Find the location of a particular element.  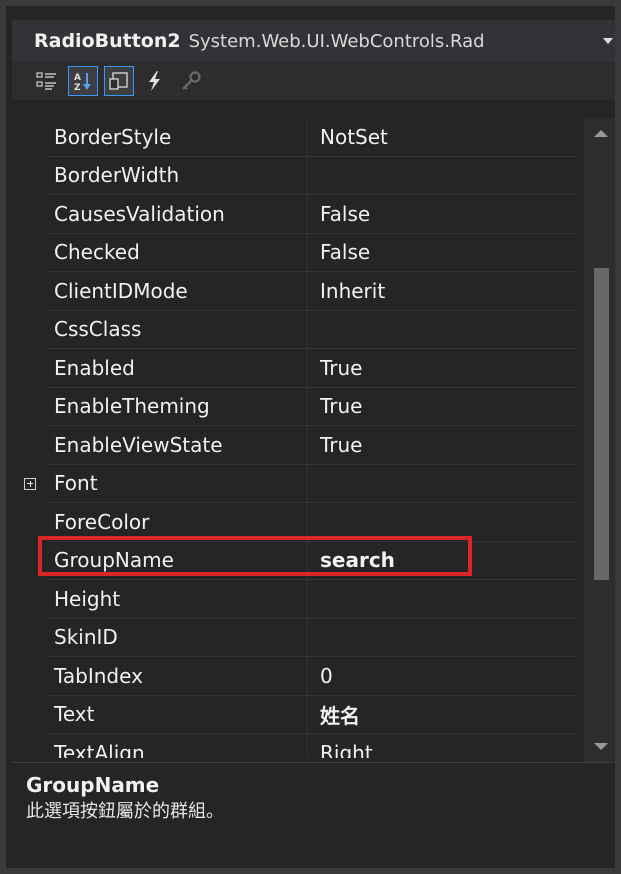

property-row-textalign: TextAlign Right is located at coordinates (313, 746).